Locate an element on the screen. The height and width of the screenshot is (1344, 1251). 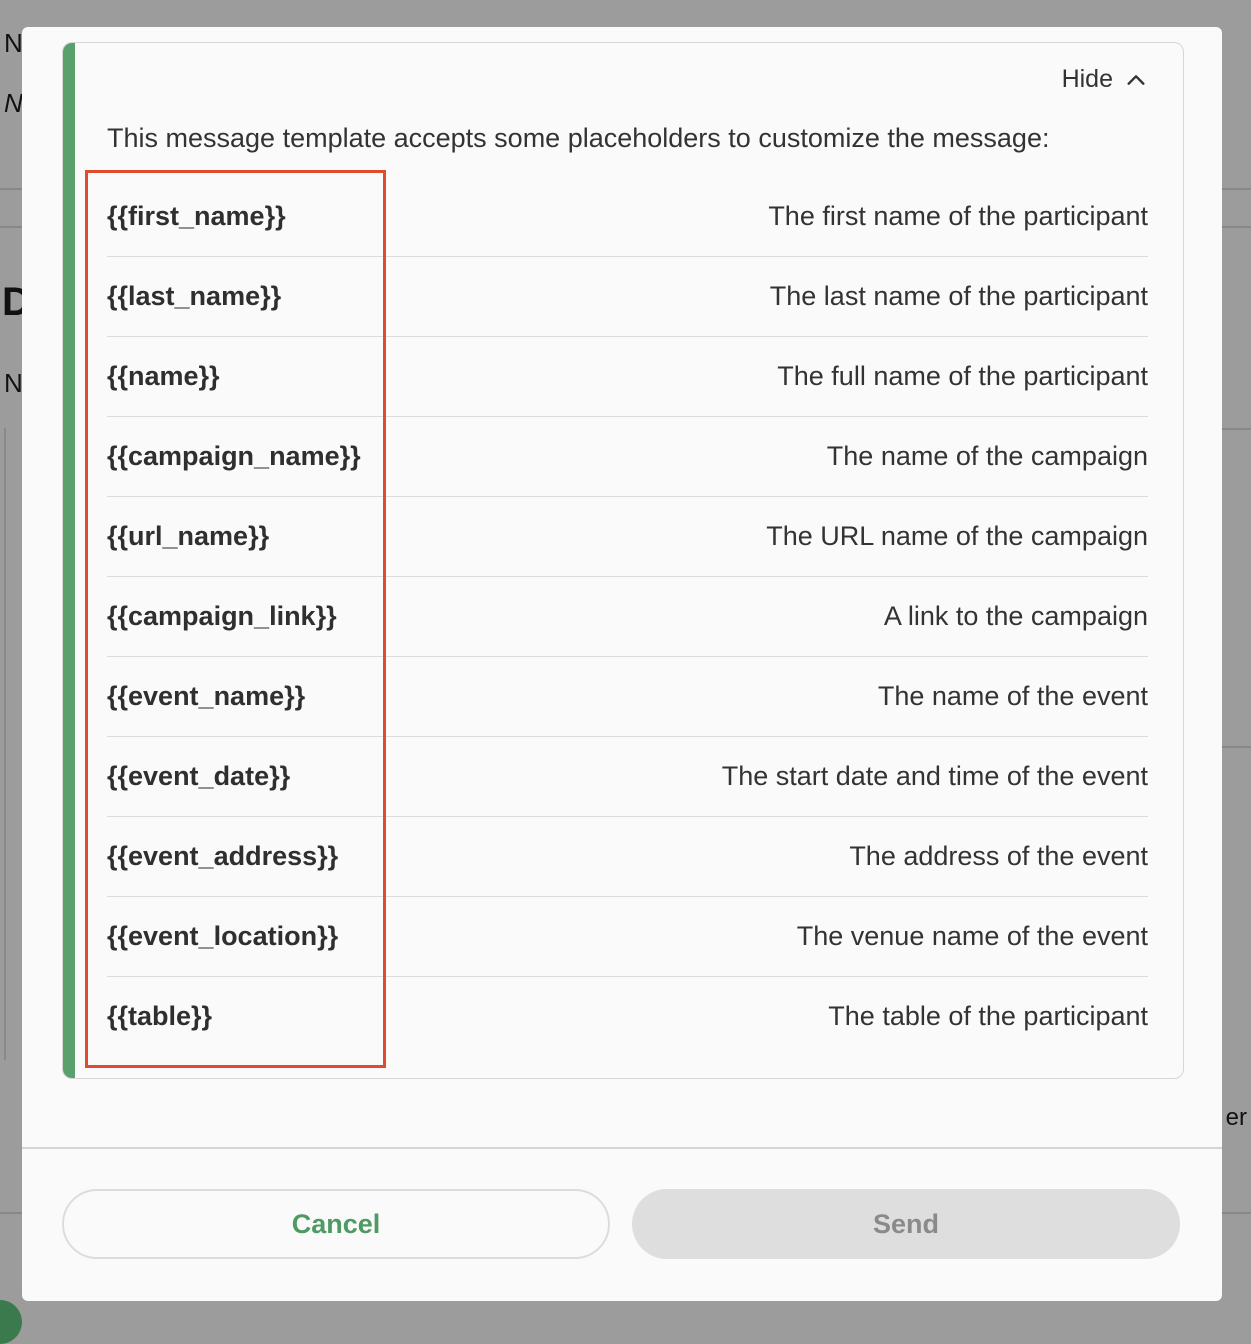
placeholder-key: {{name}} is located at coordinates (163, 376).